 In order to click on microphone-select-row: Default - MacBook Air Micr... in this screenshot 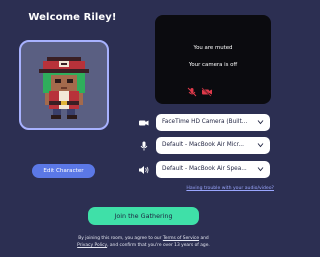, I will do `click(205, 145)`.